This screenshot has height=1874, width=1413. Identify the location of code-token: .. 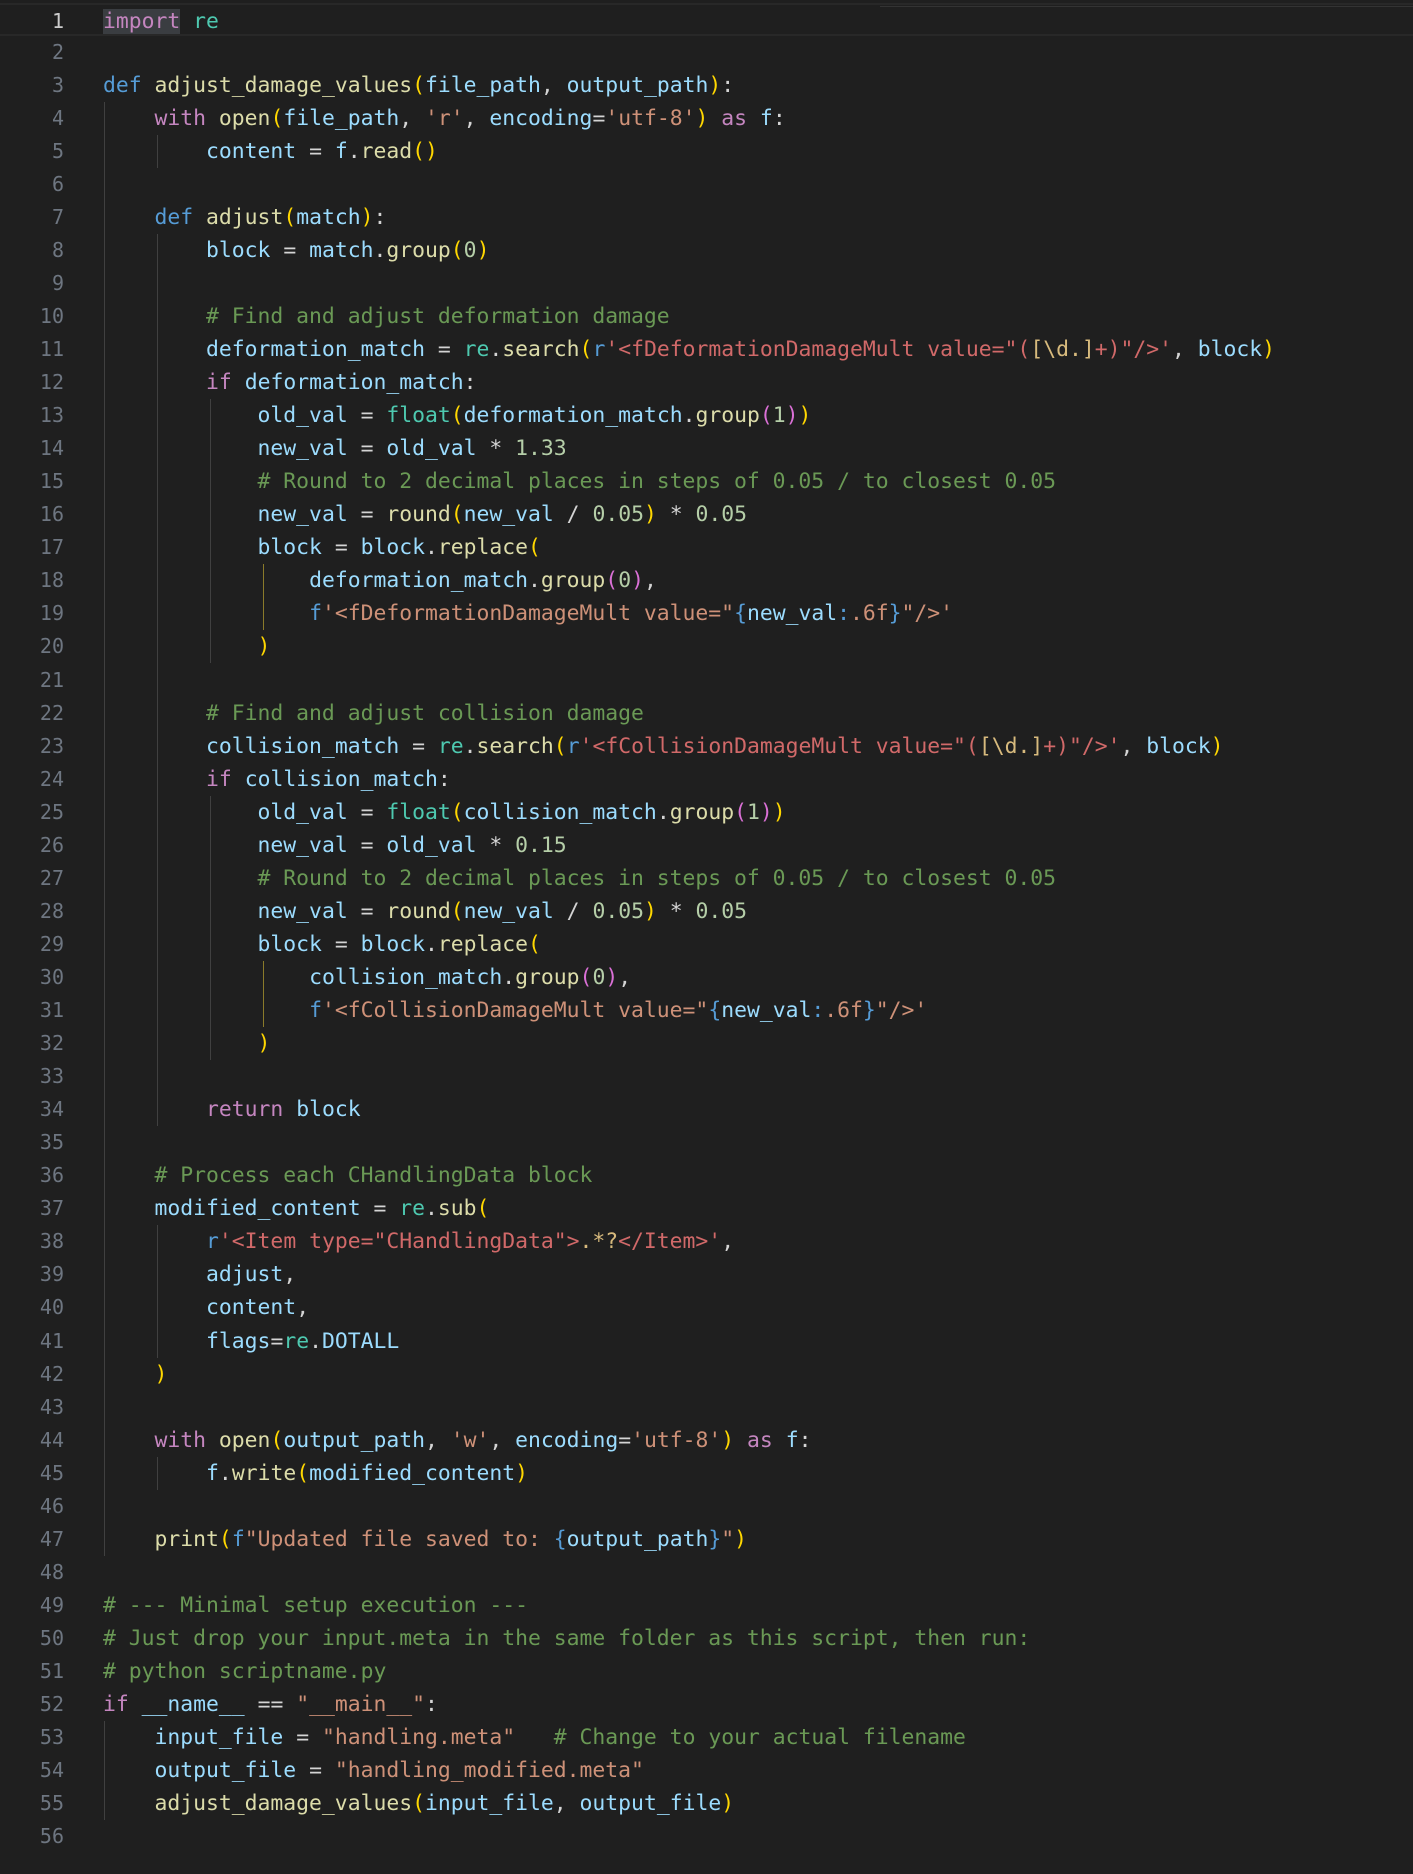
(509, 977).